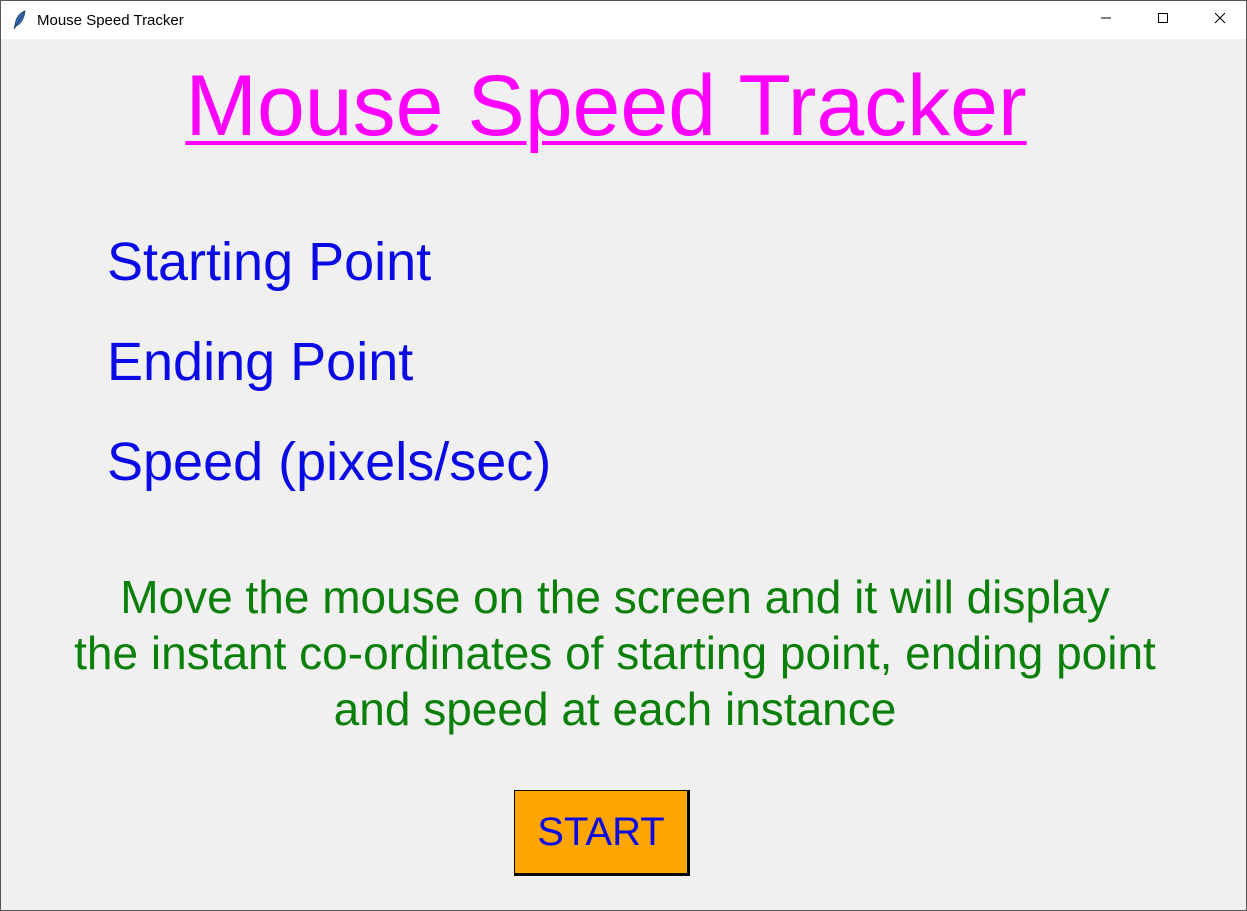 This screenshot has height=911, width=1247. I want to click on minimize-button, so click(1106, 20).